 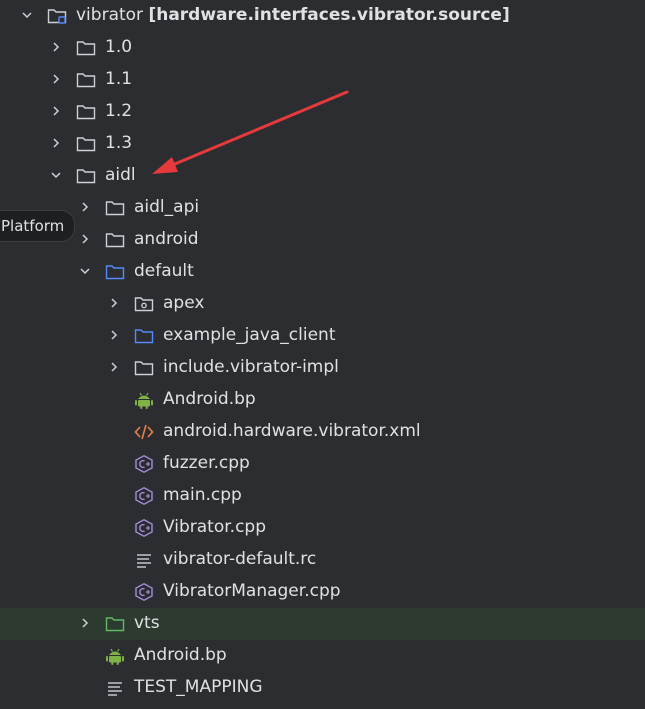 I want to click on tree-row-android-bp: Android.bp, so click(x=322, y=400).